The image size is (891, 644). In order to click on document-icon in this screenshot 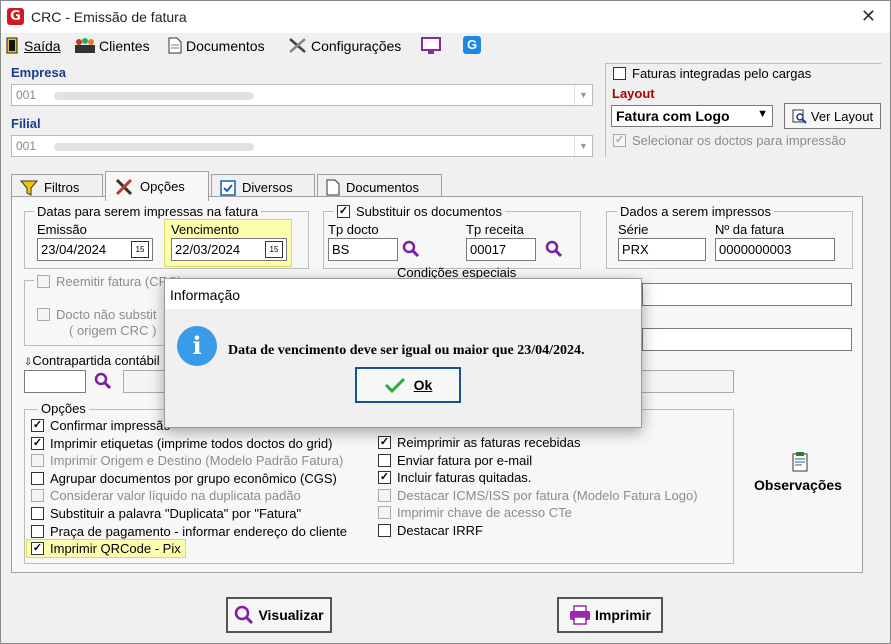, I will do `click(333, 187)`.